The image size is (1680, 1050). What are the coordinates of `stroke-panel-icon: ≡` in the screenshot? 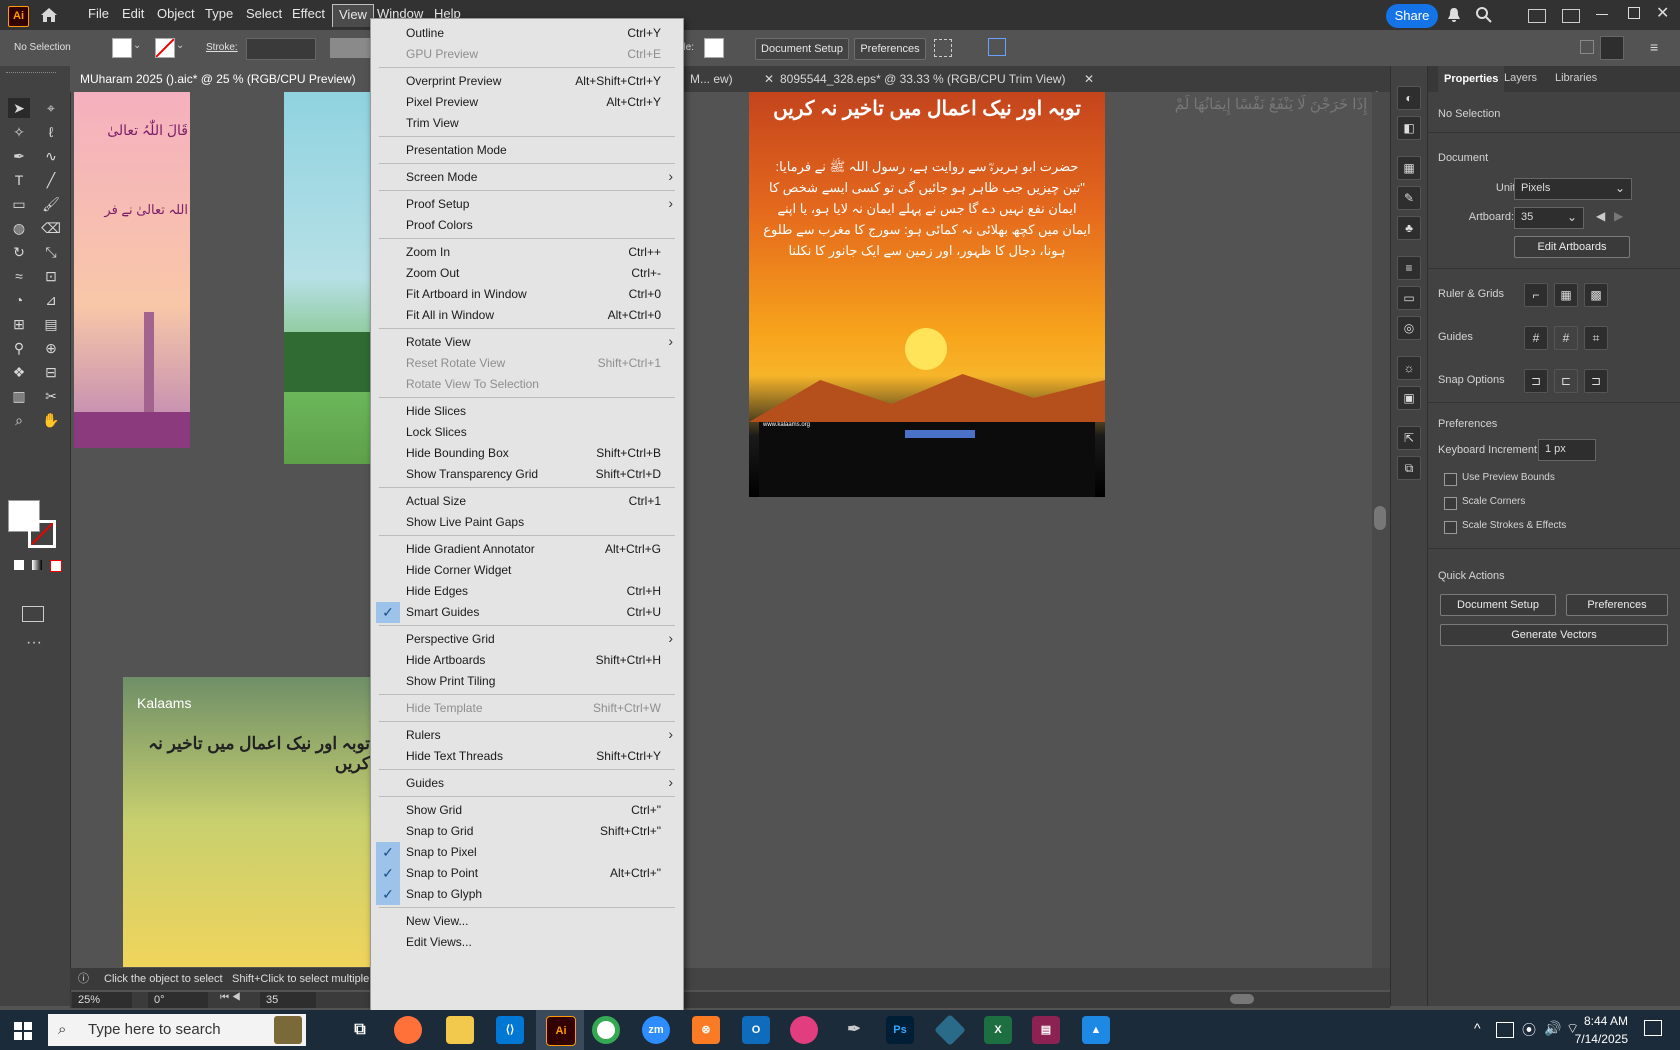 It's located at (1409, 268).